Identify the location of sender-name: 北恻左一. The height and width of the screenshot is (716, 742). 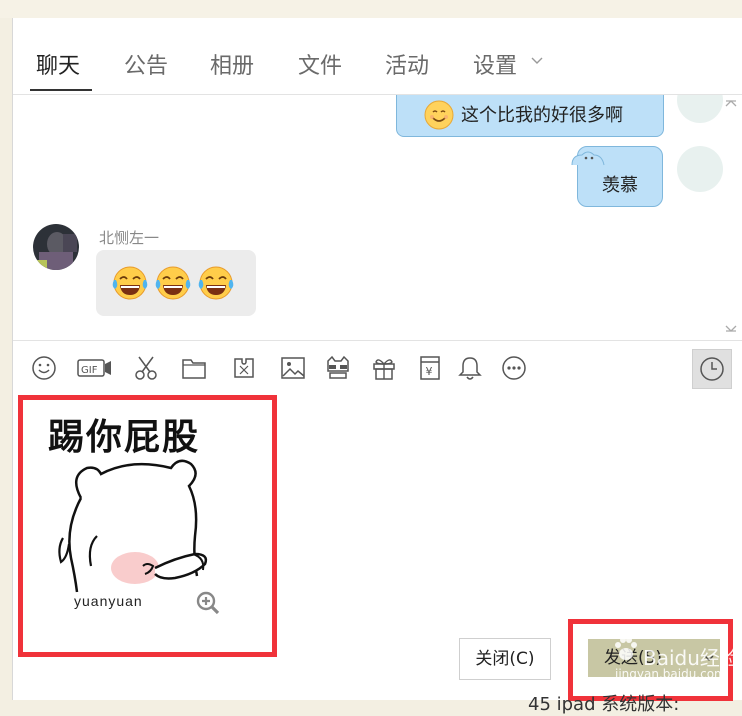
(129, 238).